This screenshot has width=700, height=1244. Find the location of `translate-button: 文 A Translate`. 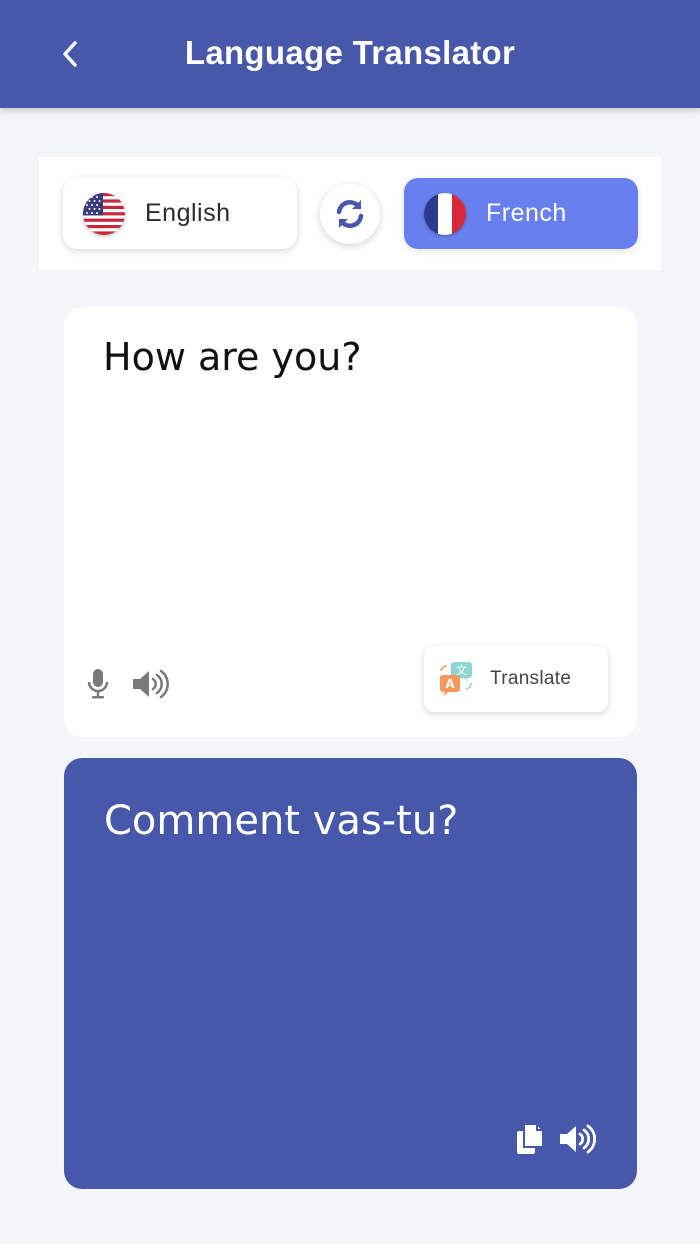

translate-button: 文 A Translate is located at coordinates (516, 679).